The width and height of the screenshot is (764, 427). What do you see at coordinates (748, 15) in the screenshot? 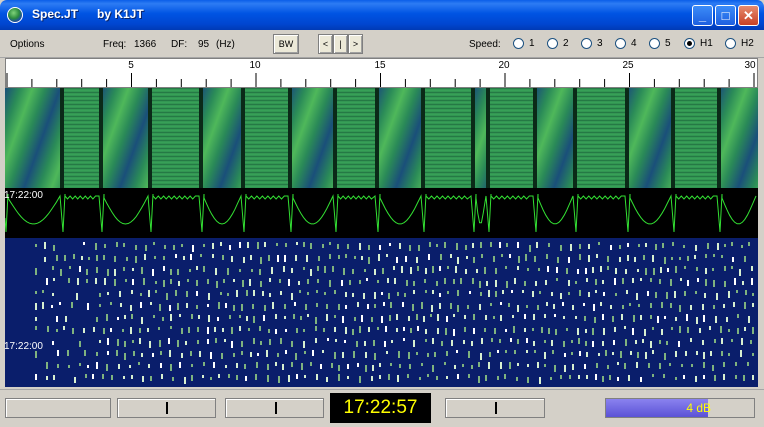
I see `close-button: ✕` at bounding box center [748, 15].